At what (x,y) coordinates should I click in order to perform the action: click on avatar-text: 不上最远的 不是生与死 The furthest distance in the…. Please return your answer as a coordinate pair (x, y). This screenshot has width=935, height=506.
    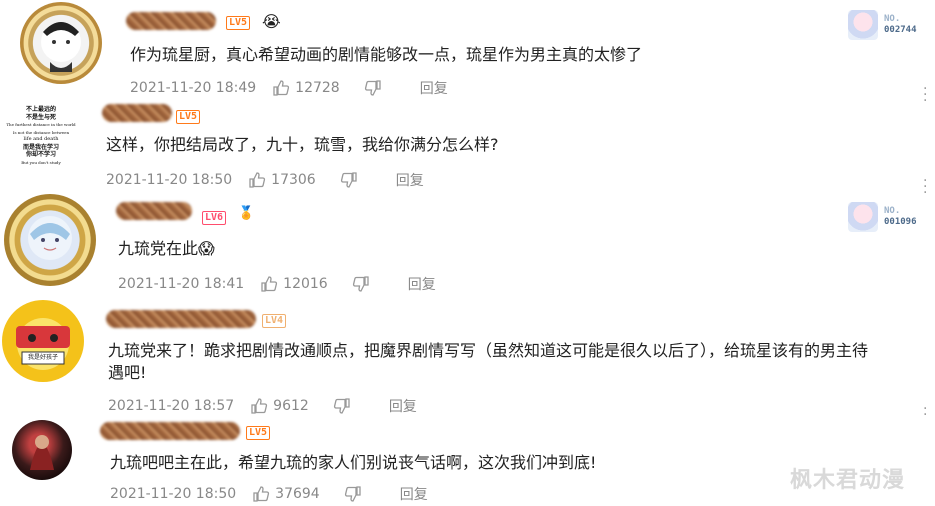
    Looking at the image, I should click on (41, 134).